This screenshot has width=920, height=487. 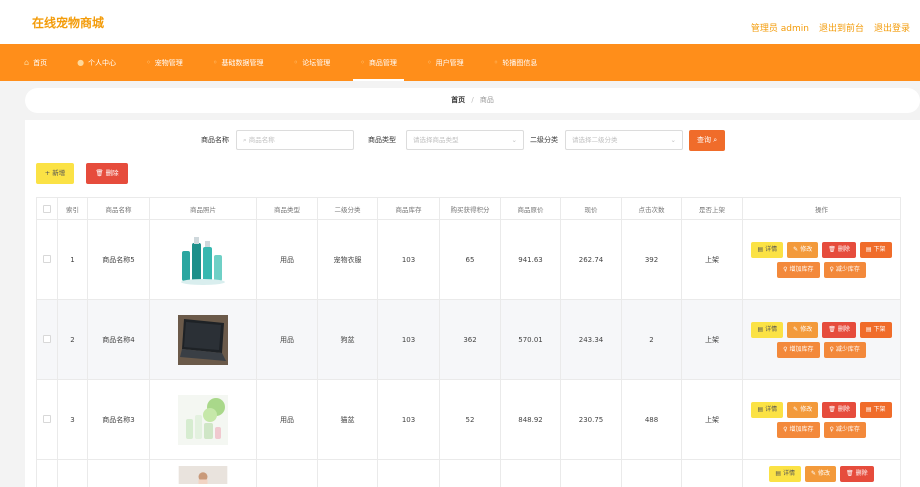 I want to click on nav-label: 轮播图信息, so click(x=520, y=62).